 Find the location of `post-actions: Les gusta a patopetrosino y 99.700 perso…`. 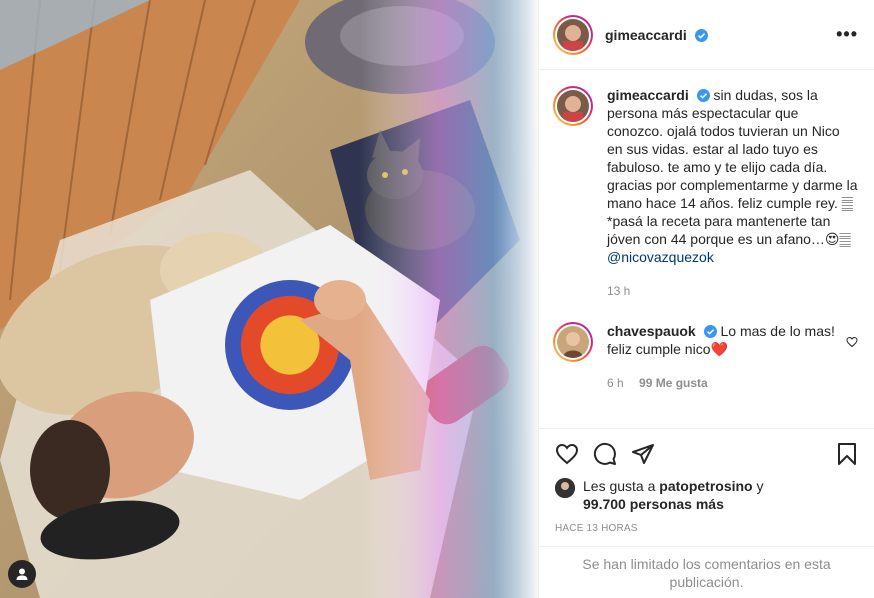

post-actions: Les gusta a patopetrosino y 99.700 perso… is located at coordinates (706, 481).